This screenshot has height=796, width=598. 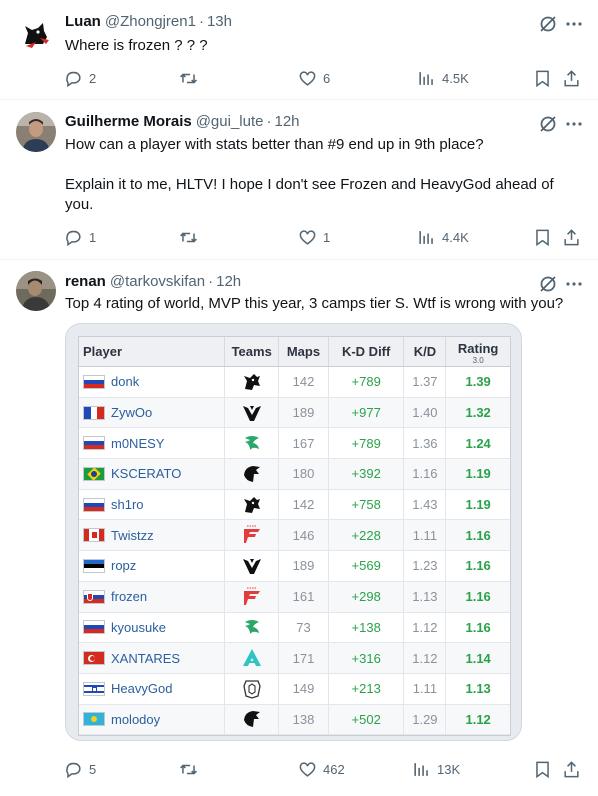 I want to click on maps-cell: 73, so click(x=304, y=627).